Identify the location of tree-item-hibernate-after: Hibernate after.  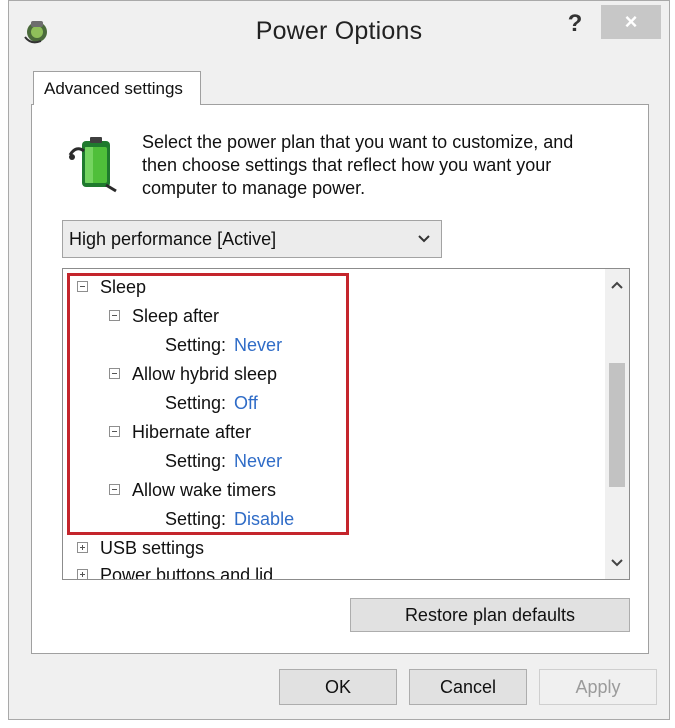
(180, 432).